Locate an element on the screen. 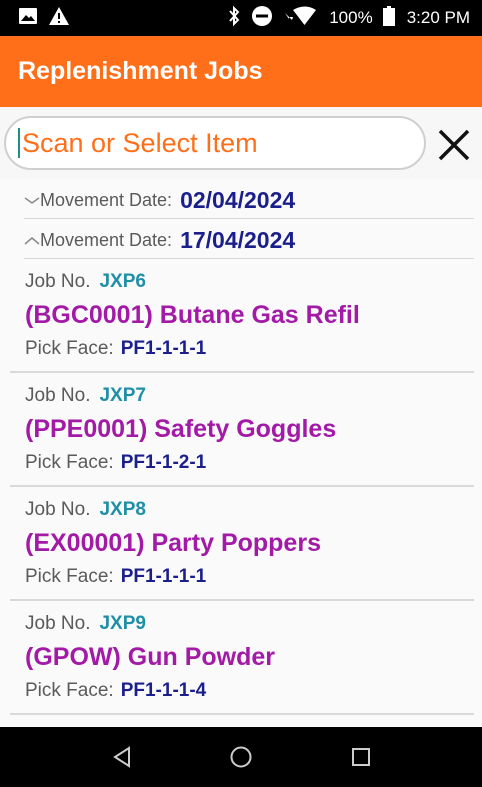 The width and height of the screenshot is (482, 787). battery-icon is located at coordinates (388, 18).